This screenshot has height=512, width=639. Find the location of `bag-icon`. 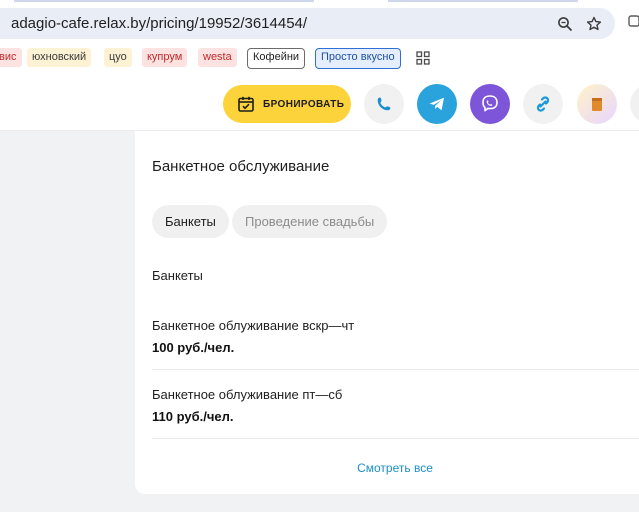

bag-icon is located at coordinates (597, 104).